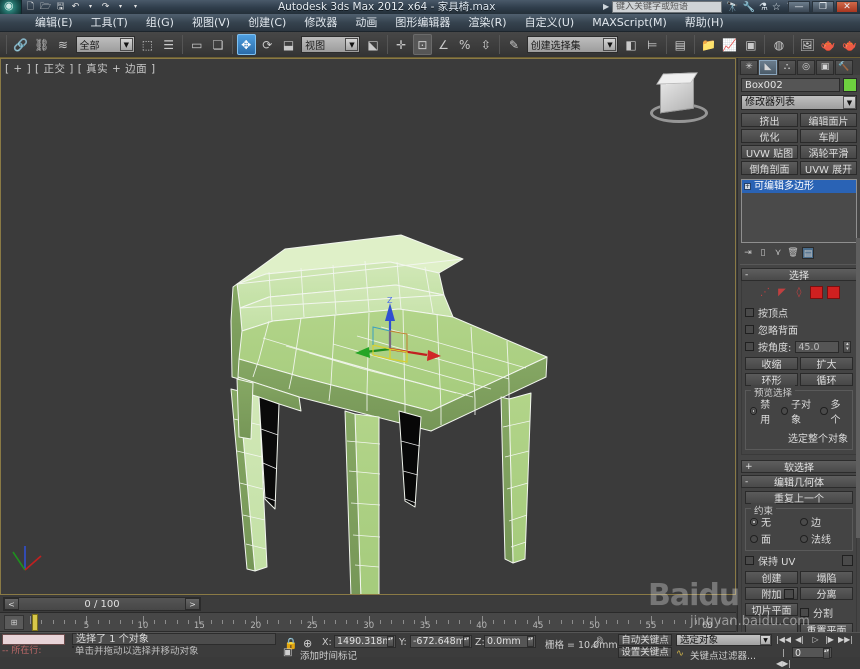 The height and width of the screenshot is (669, 860). Describe the element at coordinates (823, 7) in the screenshot. I see `maximize-button: ❐` at that location.